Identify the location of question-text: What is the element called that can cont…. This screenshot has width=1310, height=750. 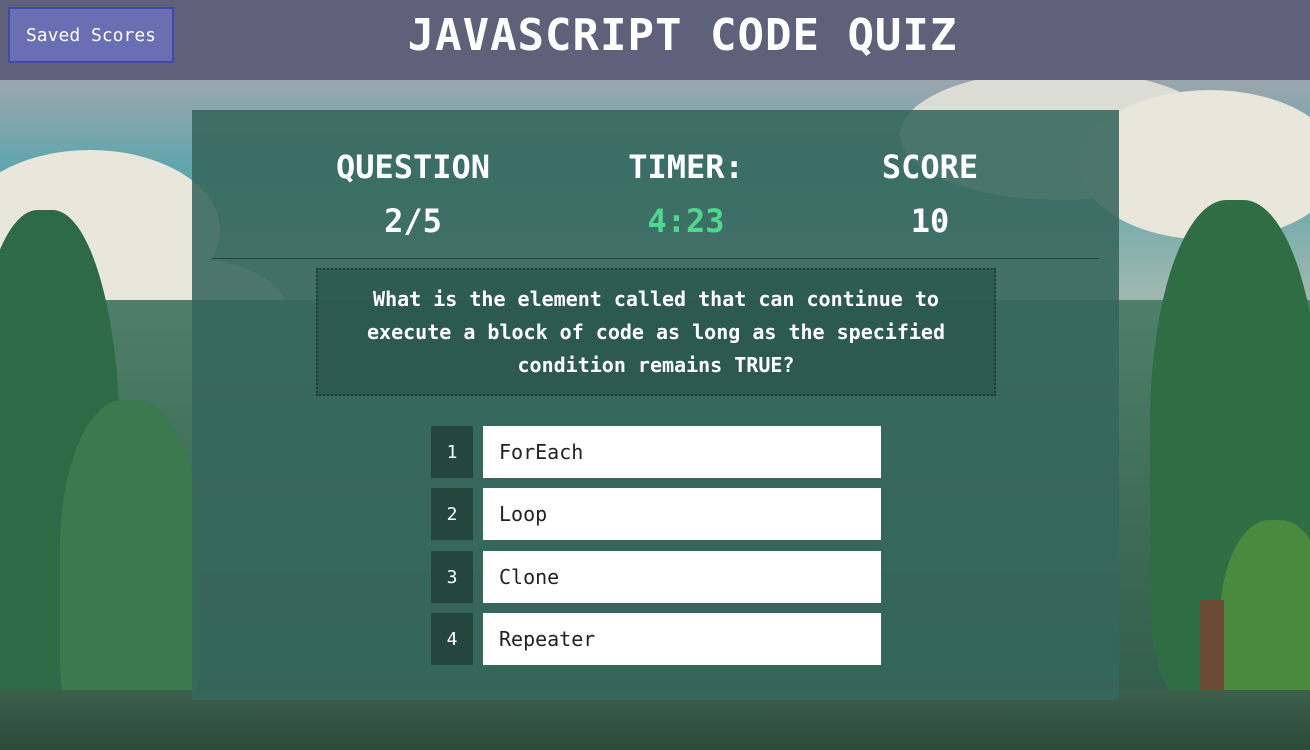
(656, 331).